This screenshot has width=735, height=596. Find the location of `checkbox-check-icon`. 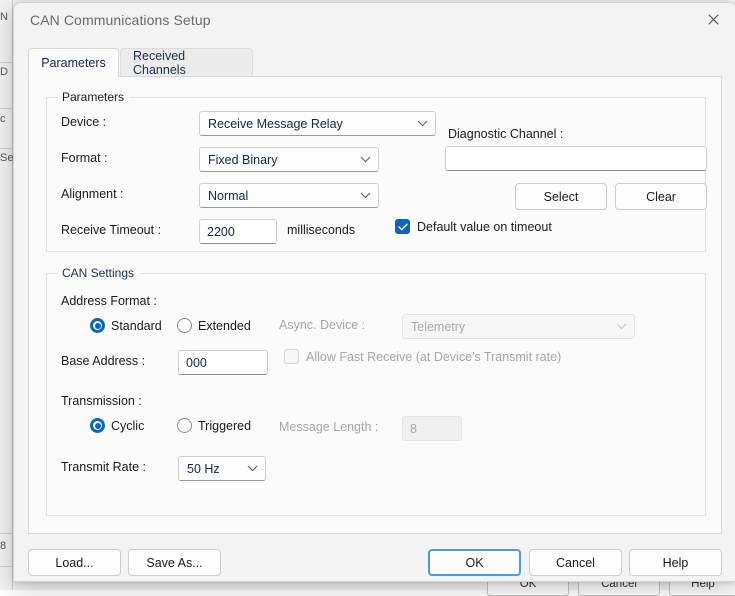

checkbox-check-icon is located at coordinates (402, 226).